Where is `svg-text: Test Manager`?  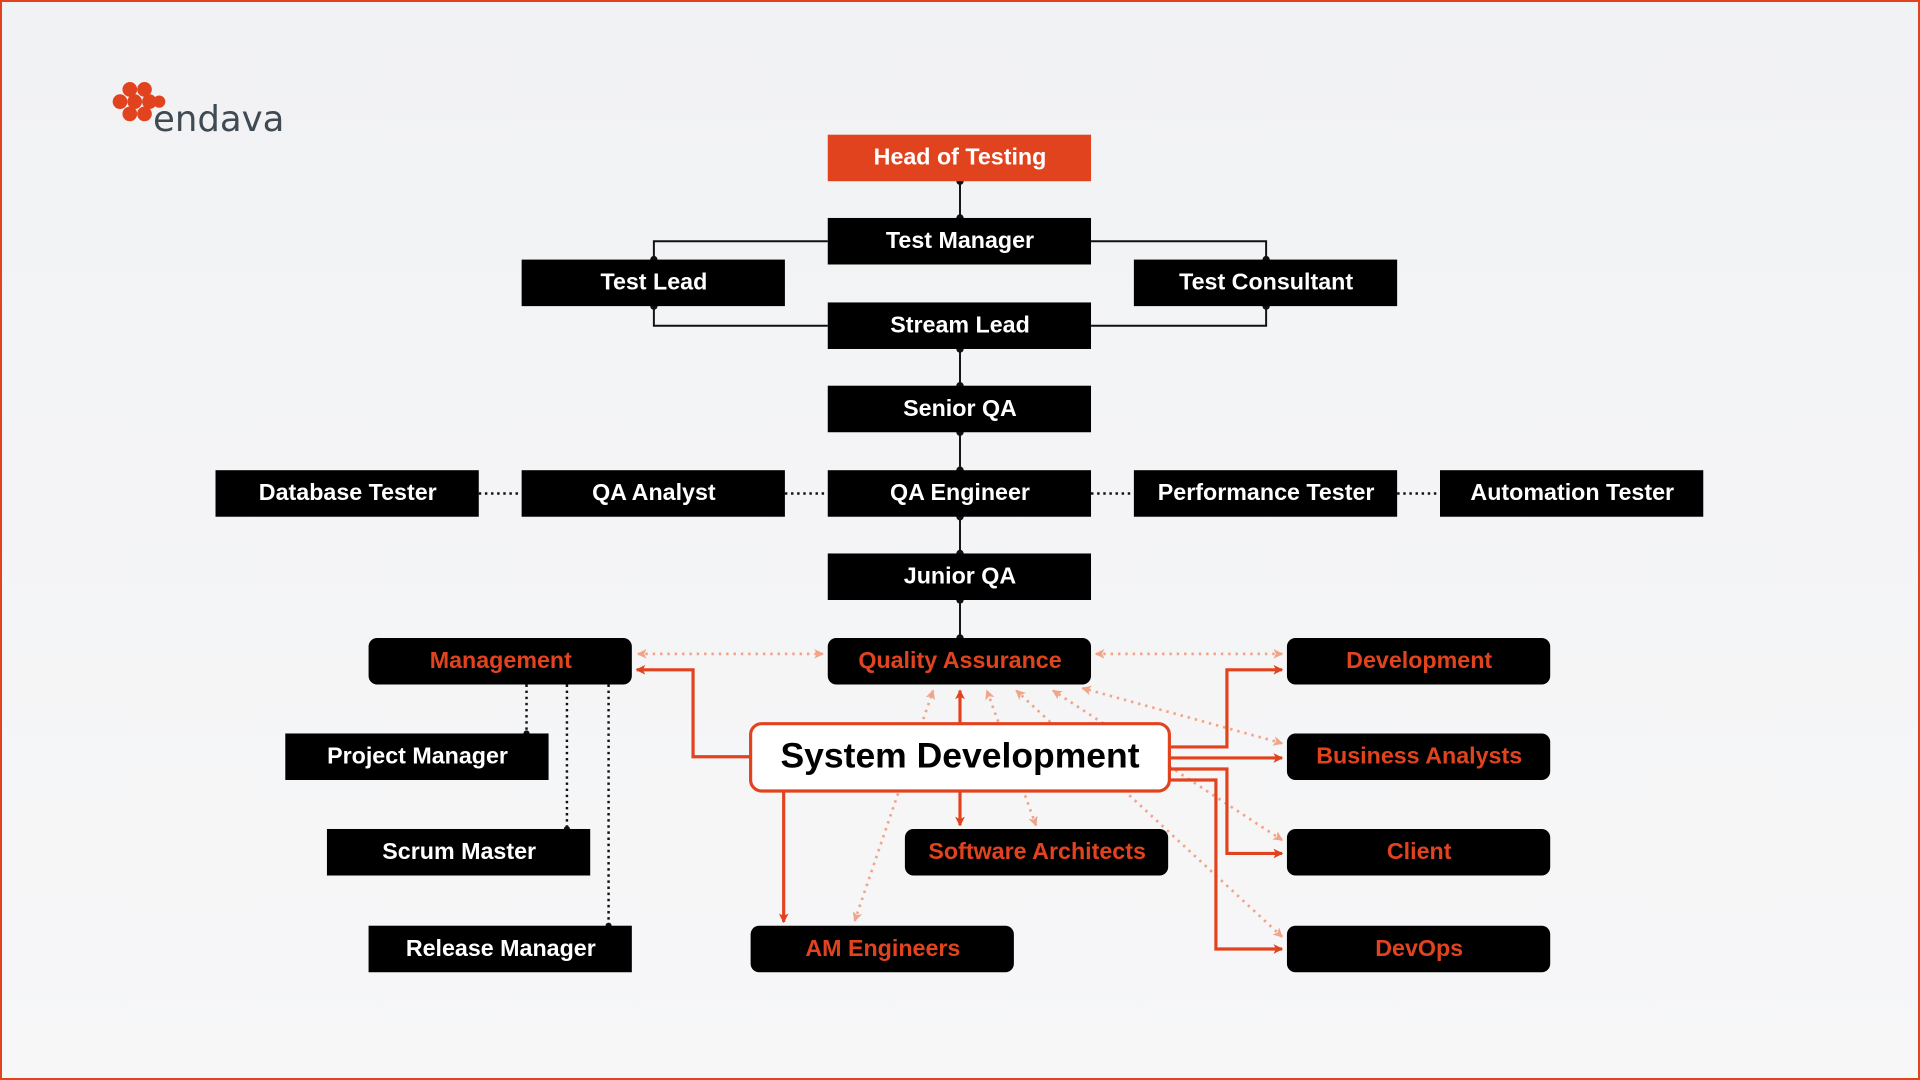
svg-text: Test Manager is located at coordinates (960, 240).